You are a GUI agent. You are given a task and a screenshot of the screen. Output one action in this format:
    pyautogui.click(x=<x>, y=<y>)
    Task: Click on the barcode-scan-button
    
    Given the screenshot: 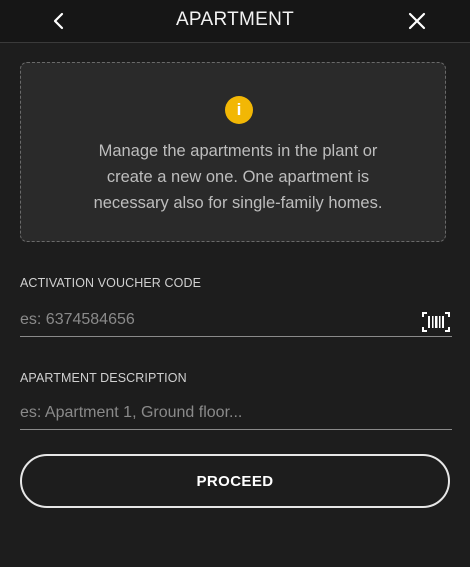 What is the action you would take?
    pyautogui.click(x=436, y=322)
    